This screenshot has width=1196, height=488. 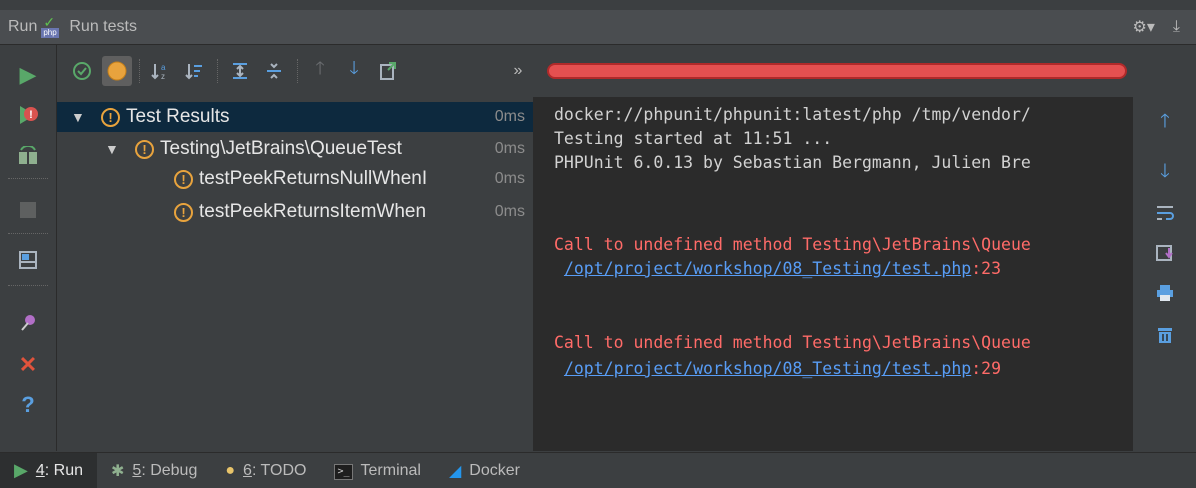 What do you see at coordinates (50, 33) in the screenshot?
I see `php-config-icon-label: php` at bounding box center [50, 33].